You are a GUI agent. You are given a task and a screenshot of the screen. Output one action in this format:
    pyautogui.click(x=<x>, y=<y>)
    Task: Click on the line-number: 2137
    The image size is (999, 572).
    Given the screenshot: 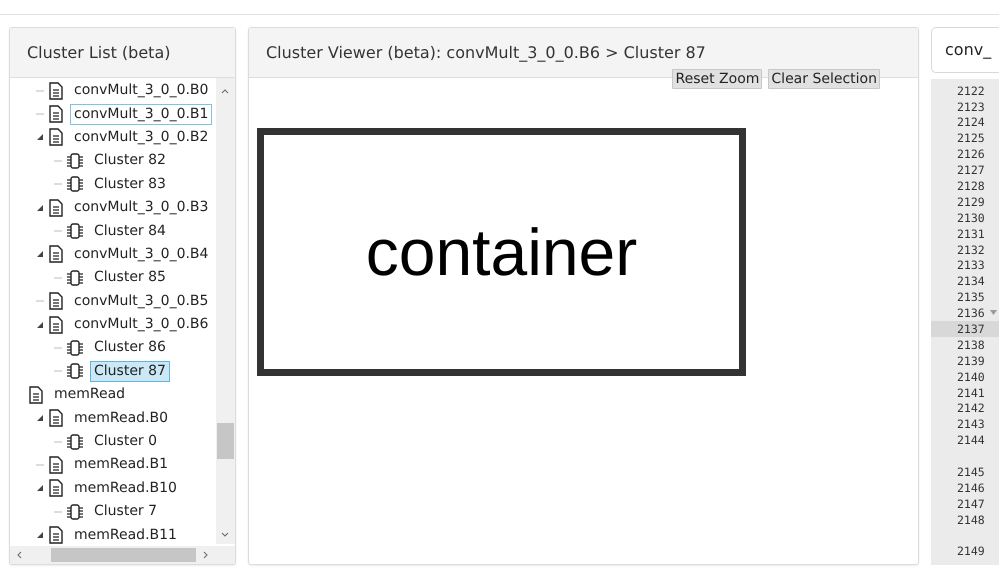 What is the action you would take?
    pyautogui.click(x=971, y=329)
    